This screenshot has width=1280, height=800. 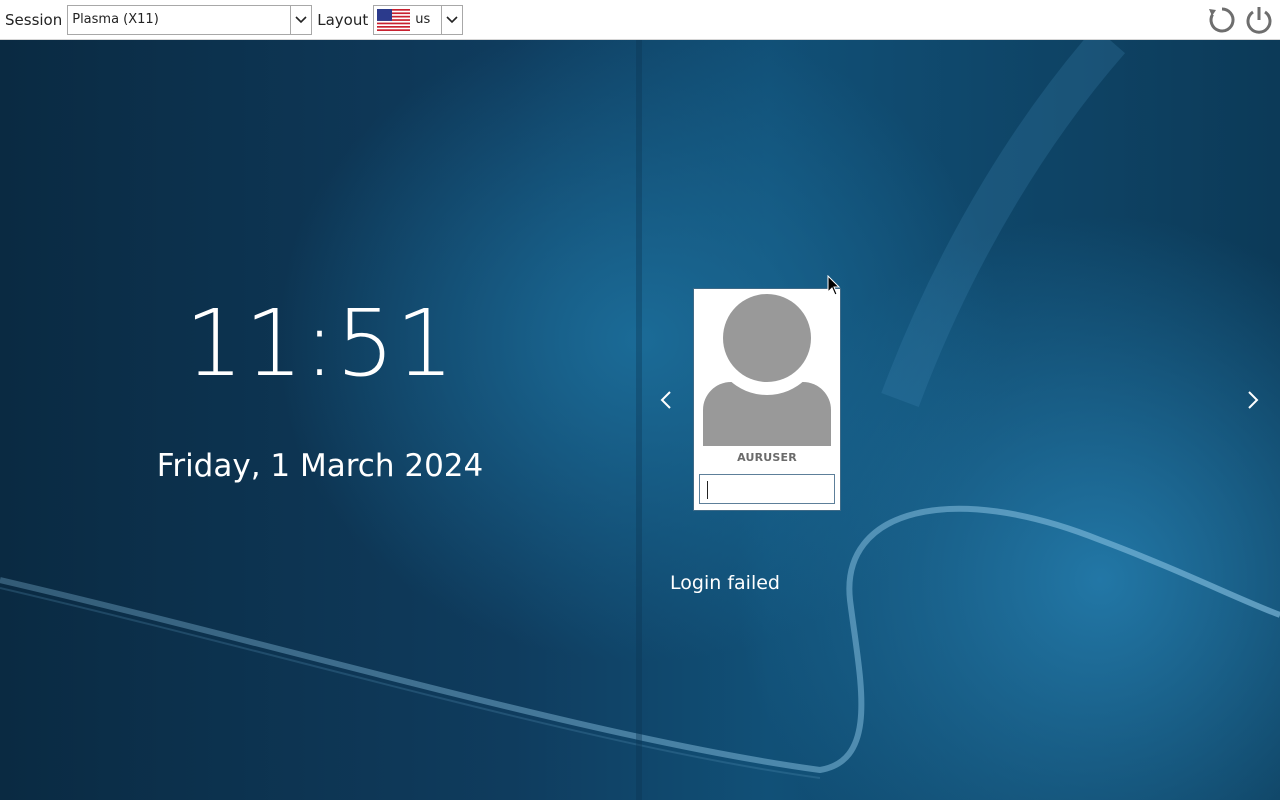 What do you see at coordinates (1240, 19) in the screenshot?
I see `power-controls` at bounding box center [1240, 19].